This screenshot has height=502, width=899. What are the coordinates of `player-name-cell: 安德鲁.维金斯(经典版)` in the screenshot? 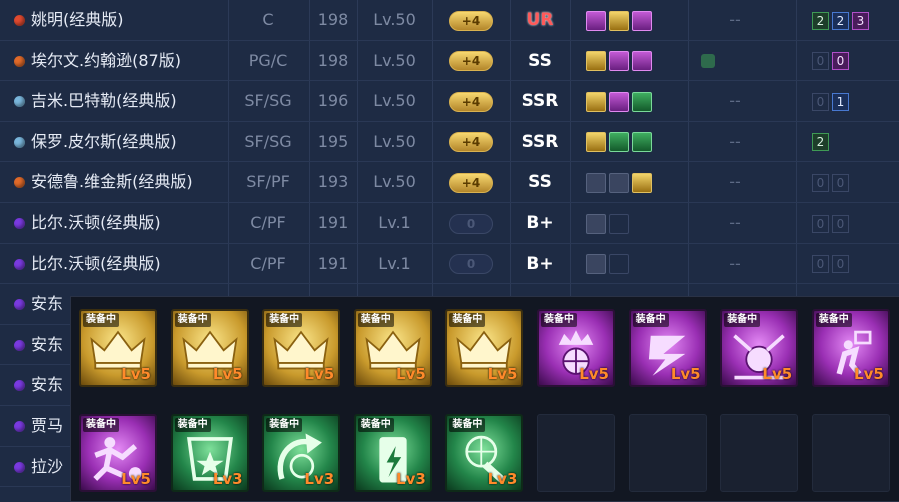 It's located at (121, 182).